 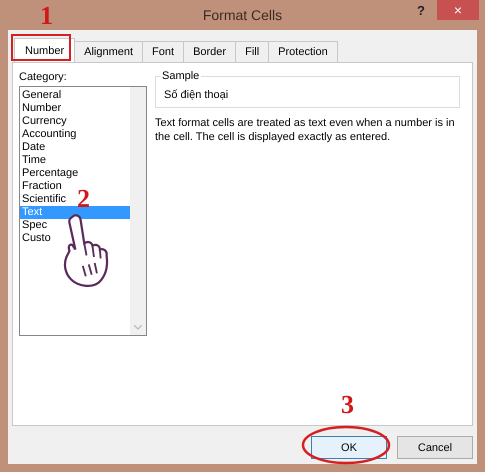 What do you see at coordinates (49, 134) in the screenshot?
I see `category-item: Accounting` at bounding box center [49, 134].